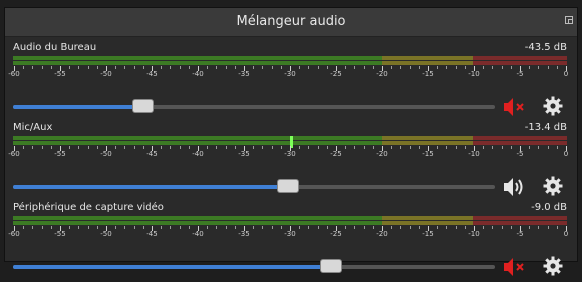 The image size is (582, 282). What do you see at coordinates (382, 74) in the screenshot?
I see `meter-tick-label: -20` at bounding box center [382, 74].